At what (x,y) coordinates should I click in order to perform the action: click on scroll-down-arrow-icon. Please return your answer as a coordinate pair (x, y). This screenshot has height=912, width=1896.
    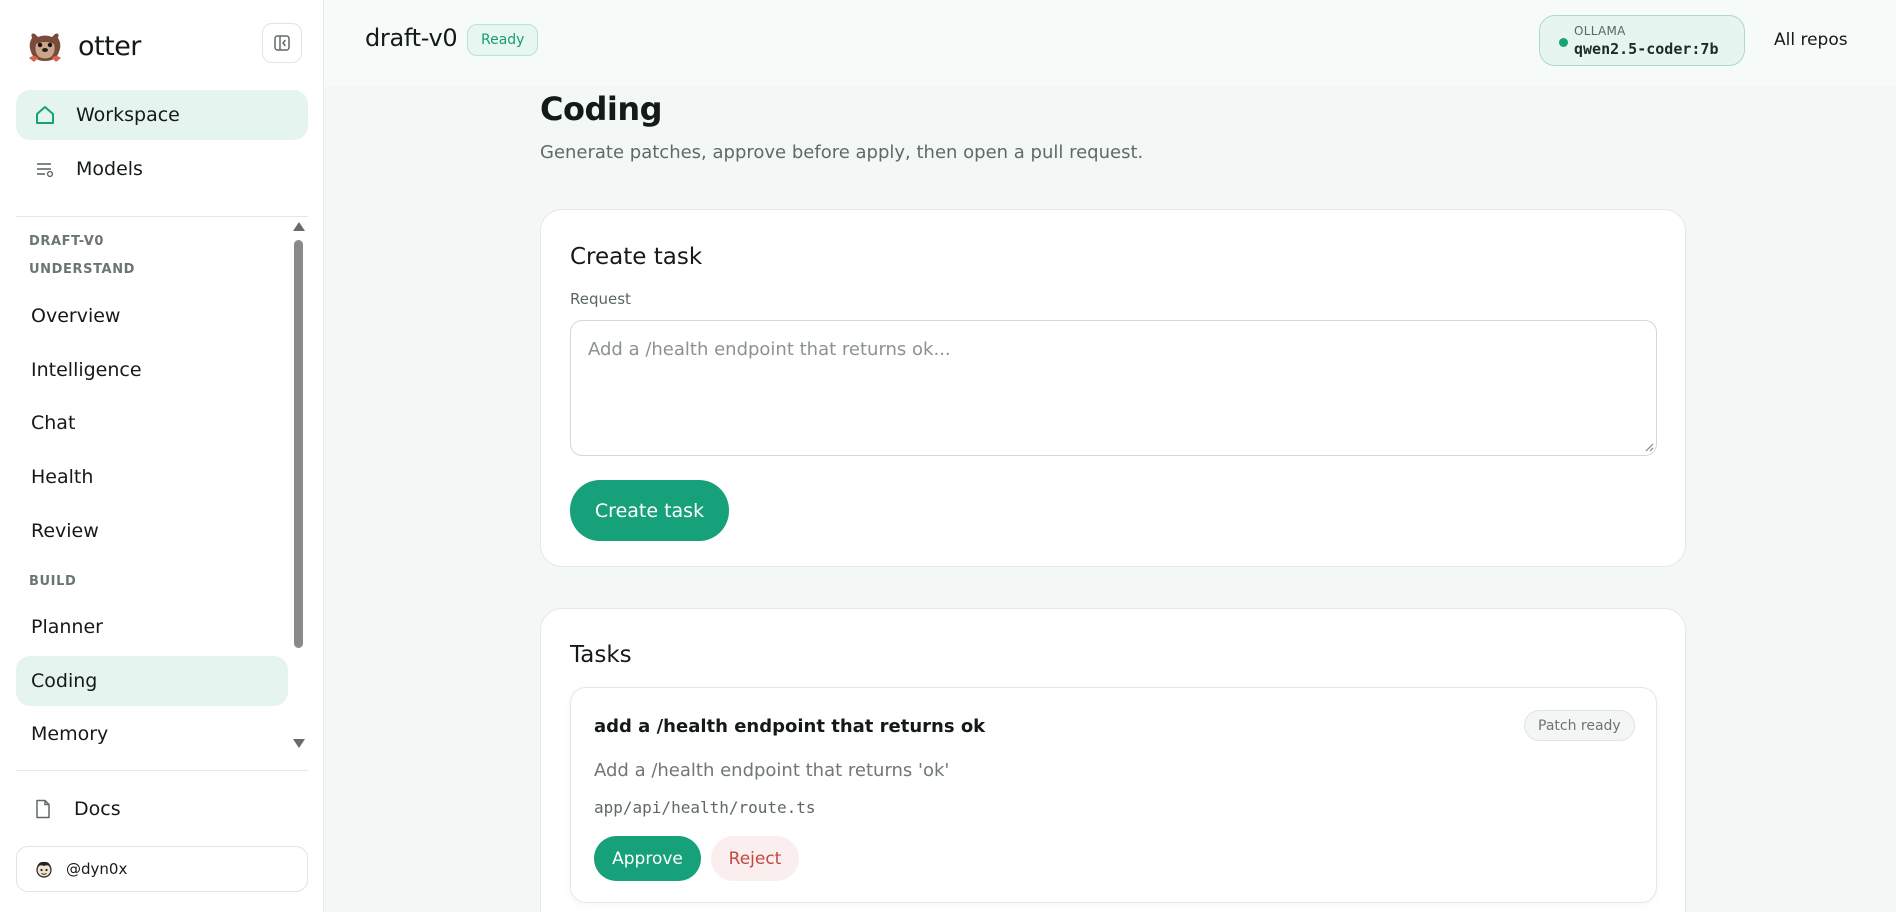
    Looking at the image, I should click on (299, 743).